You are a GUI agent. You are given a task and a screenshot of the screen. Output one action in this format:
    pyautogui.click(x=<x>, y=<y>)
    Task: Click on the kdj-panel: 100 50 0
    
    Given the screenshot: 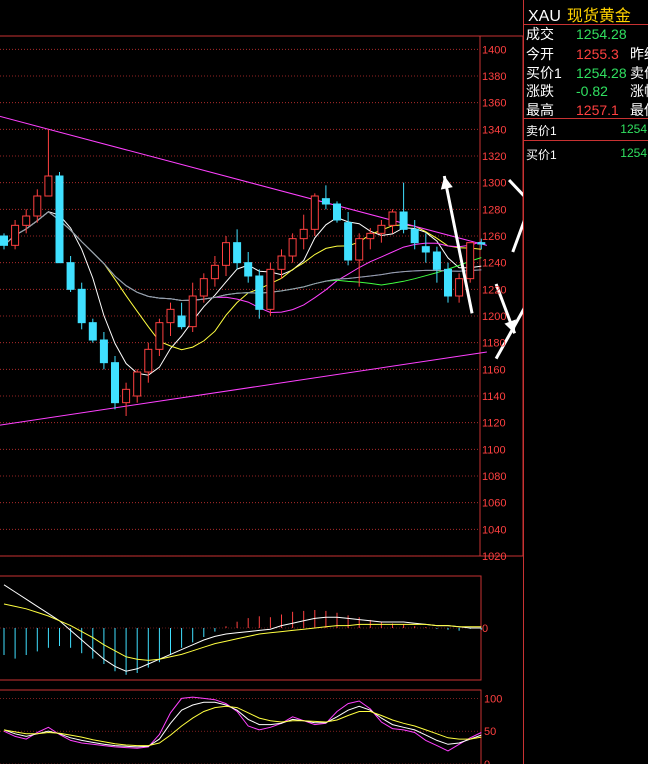 What is the action you would take?
    pyautogui.click(x=251, y=726)
    